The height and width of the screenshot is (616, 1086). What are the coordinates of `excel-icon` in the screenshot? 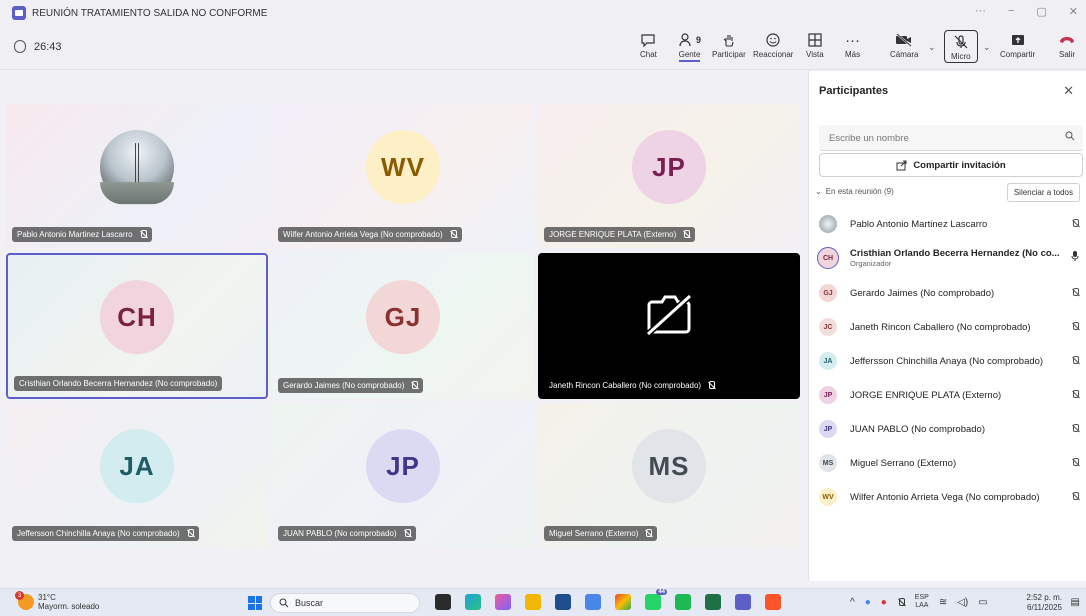 It's located at (713, 602).